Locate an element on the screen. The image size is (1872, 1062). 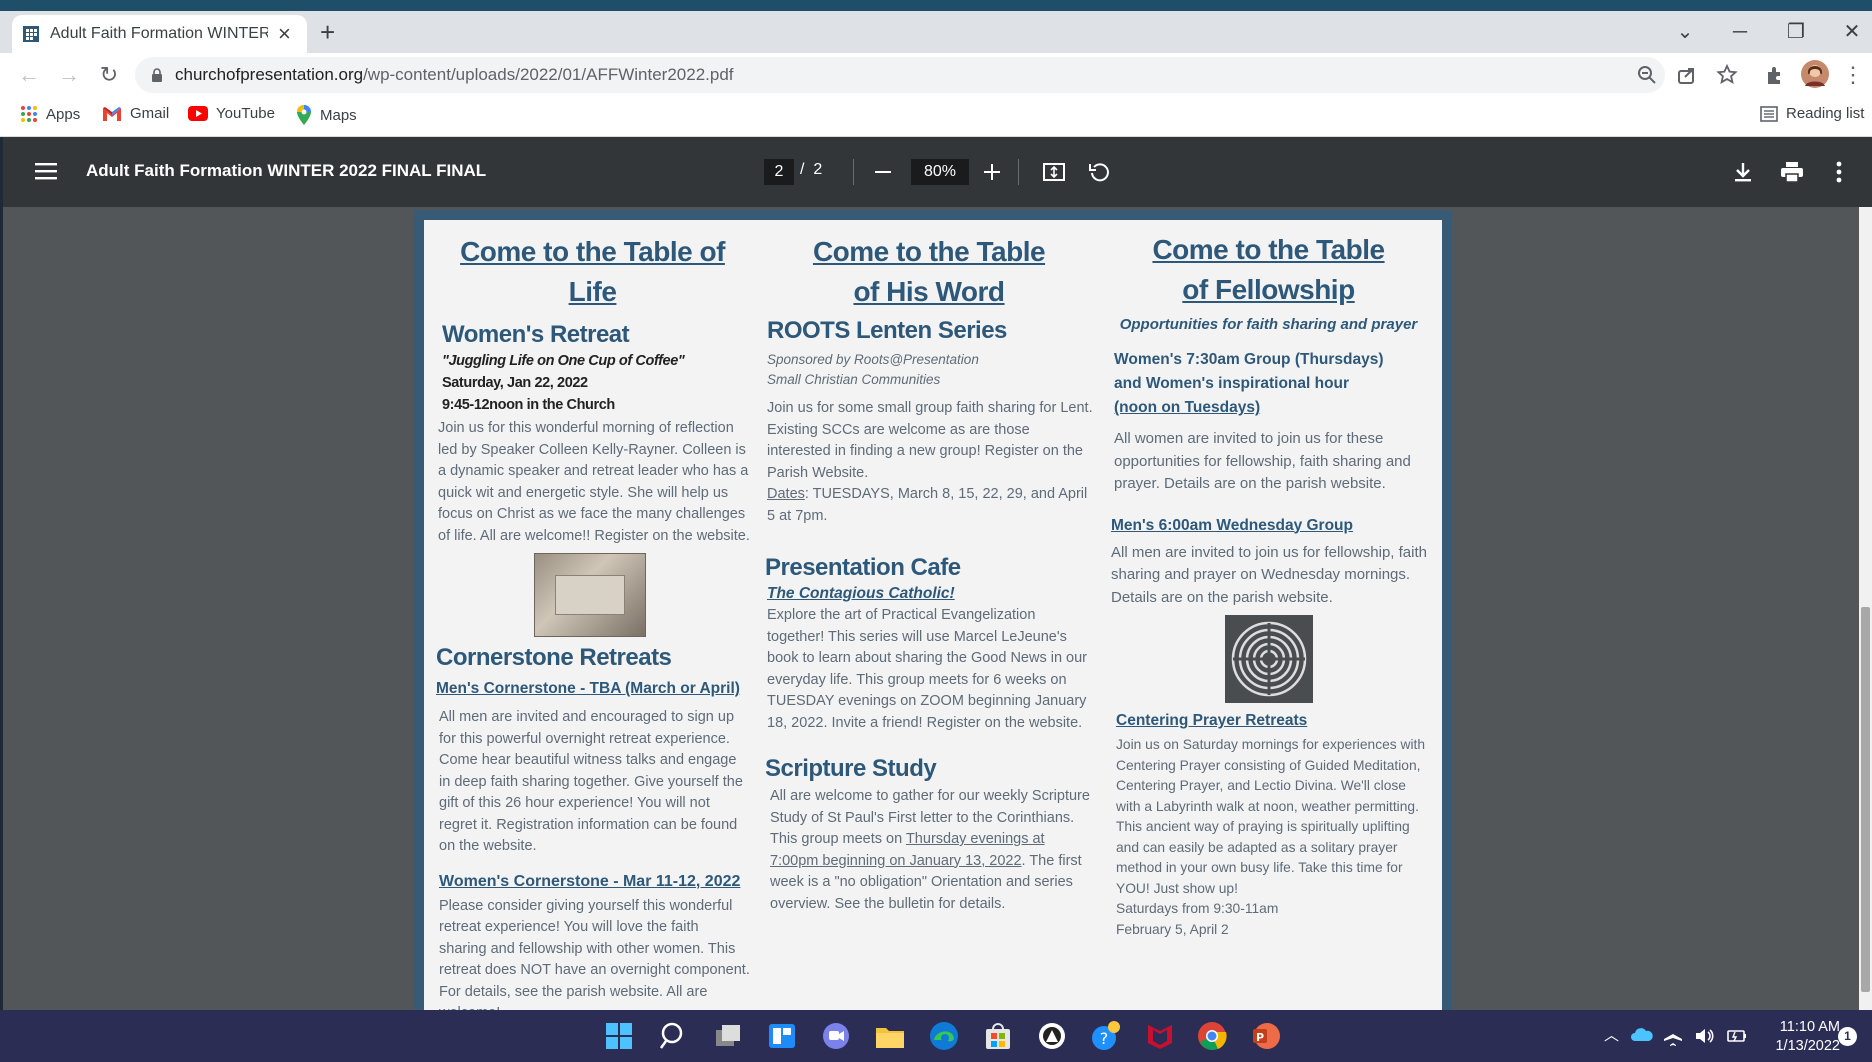
rotate-icon is located at coordinates (1099, 172).